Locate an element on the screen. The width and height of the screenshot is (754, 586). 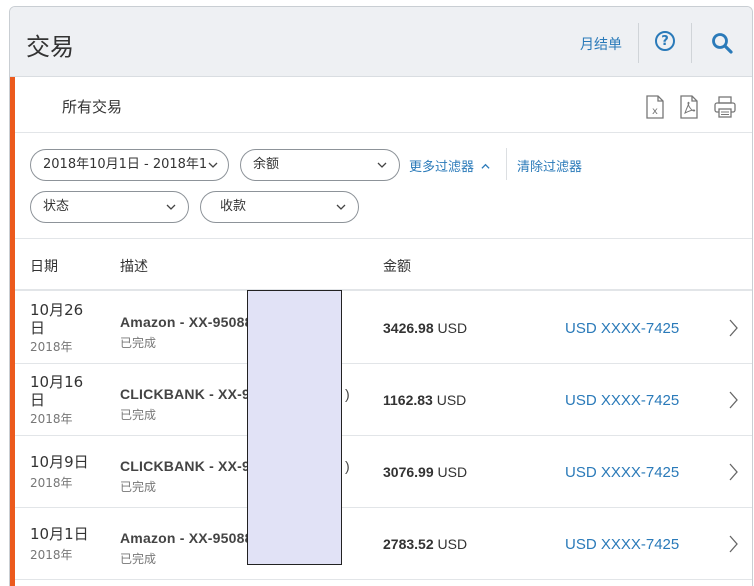
excel-export-icon: x is located at coordinates (655, 107).